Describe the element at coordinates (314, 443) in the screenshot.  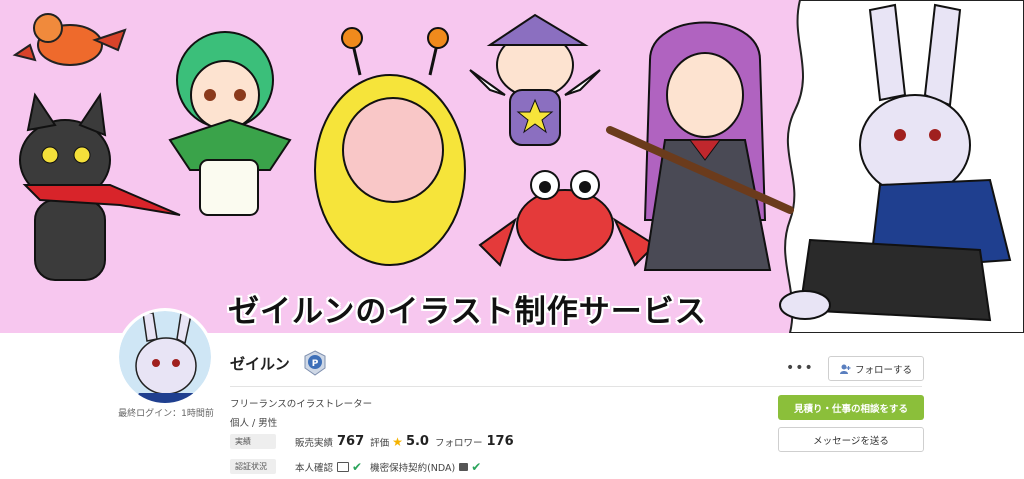
I see `sales-label: 販売実績` at that location.